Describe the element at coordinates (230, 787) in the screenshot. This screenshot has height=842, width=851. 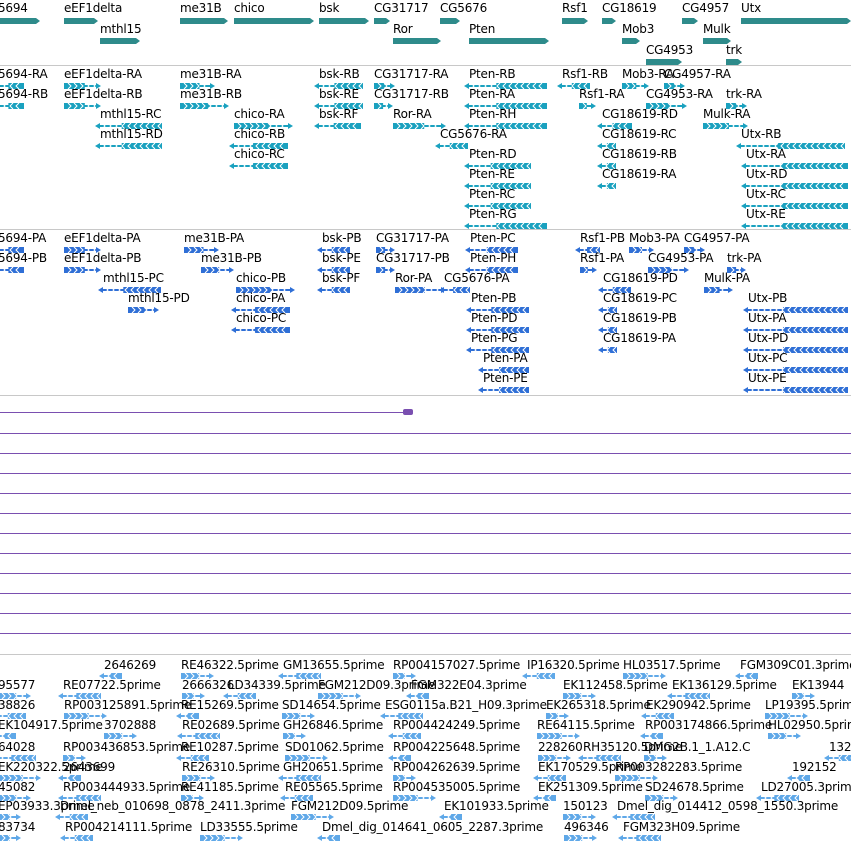
I see `est-label-re41185-5prime: RE41185.5prime` at that location.